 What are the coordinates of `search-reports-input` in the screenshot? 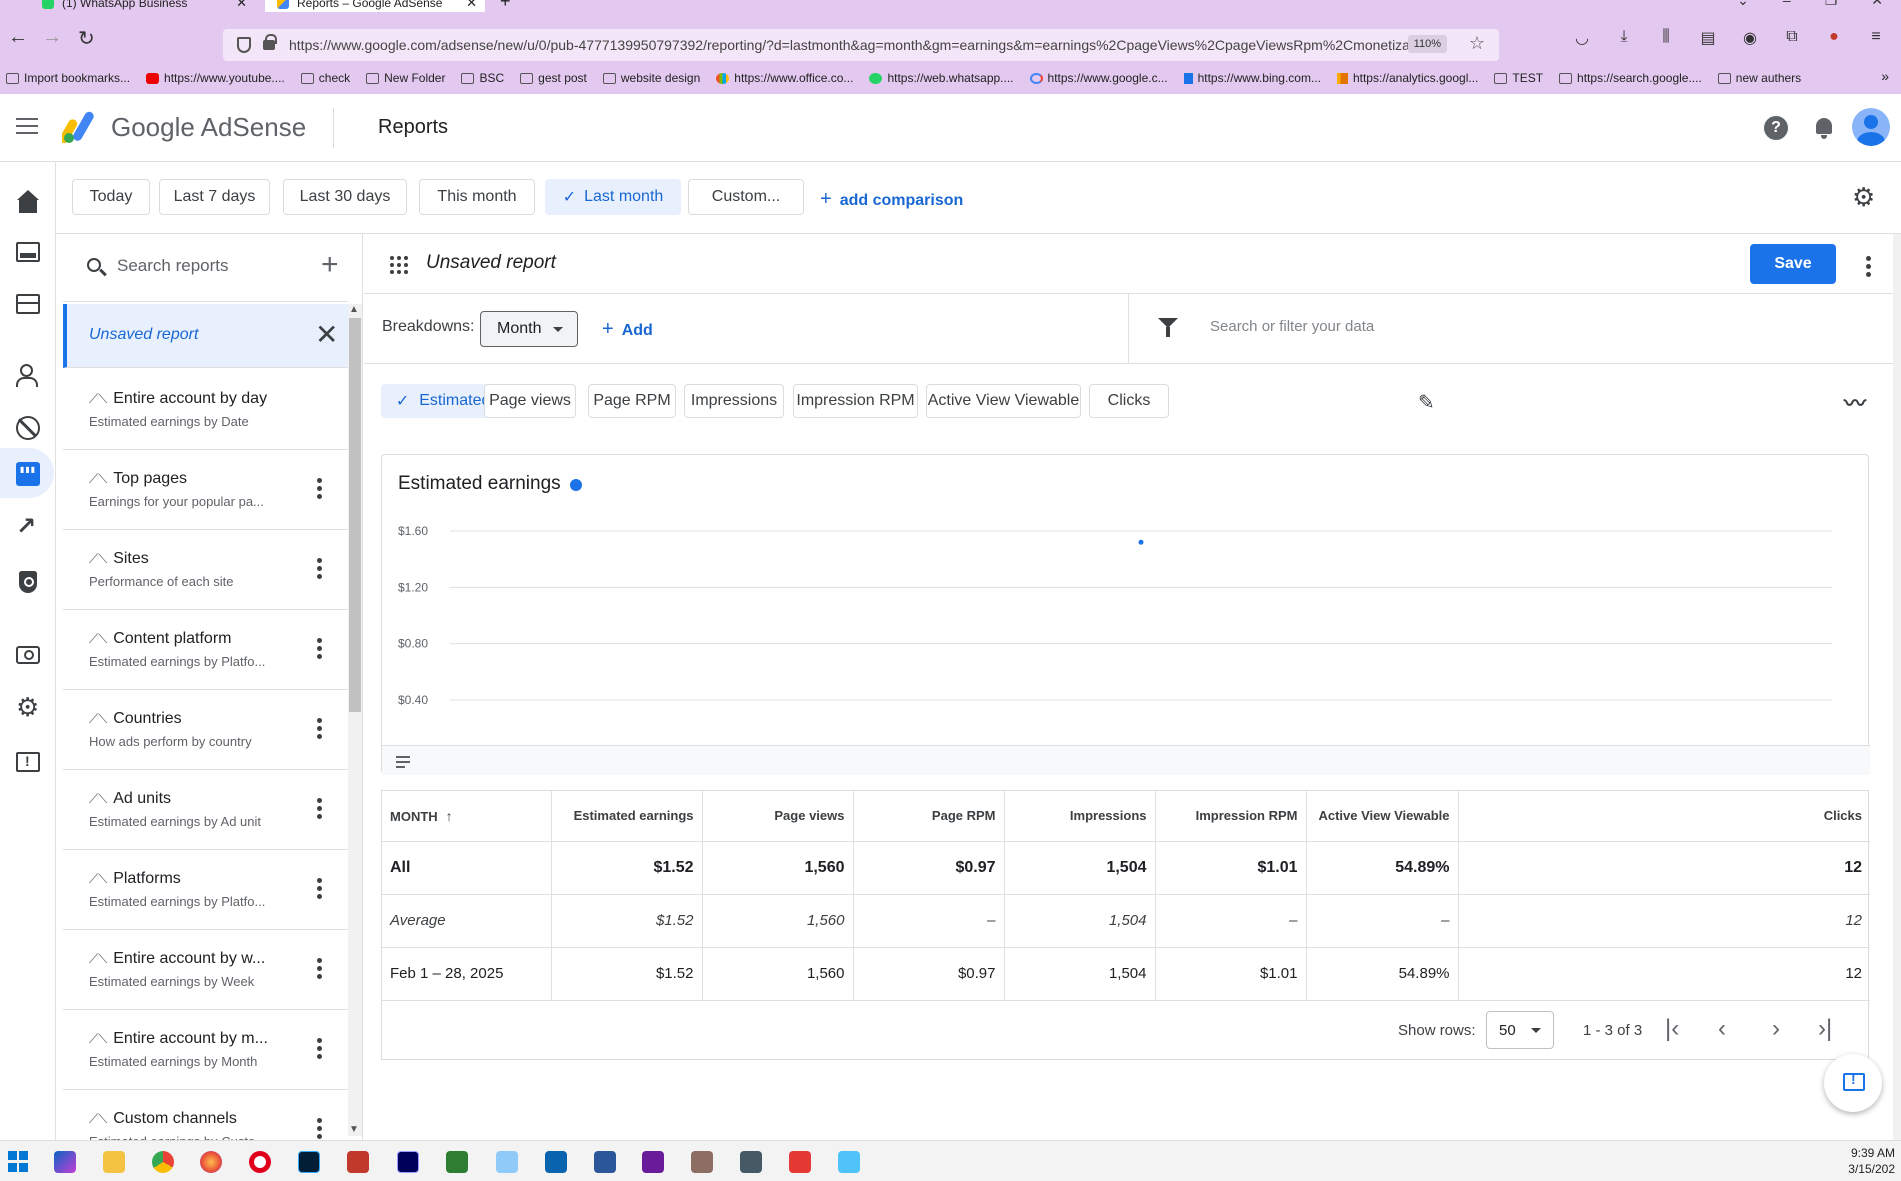 It's located at (207, 266).